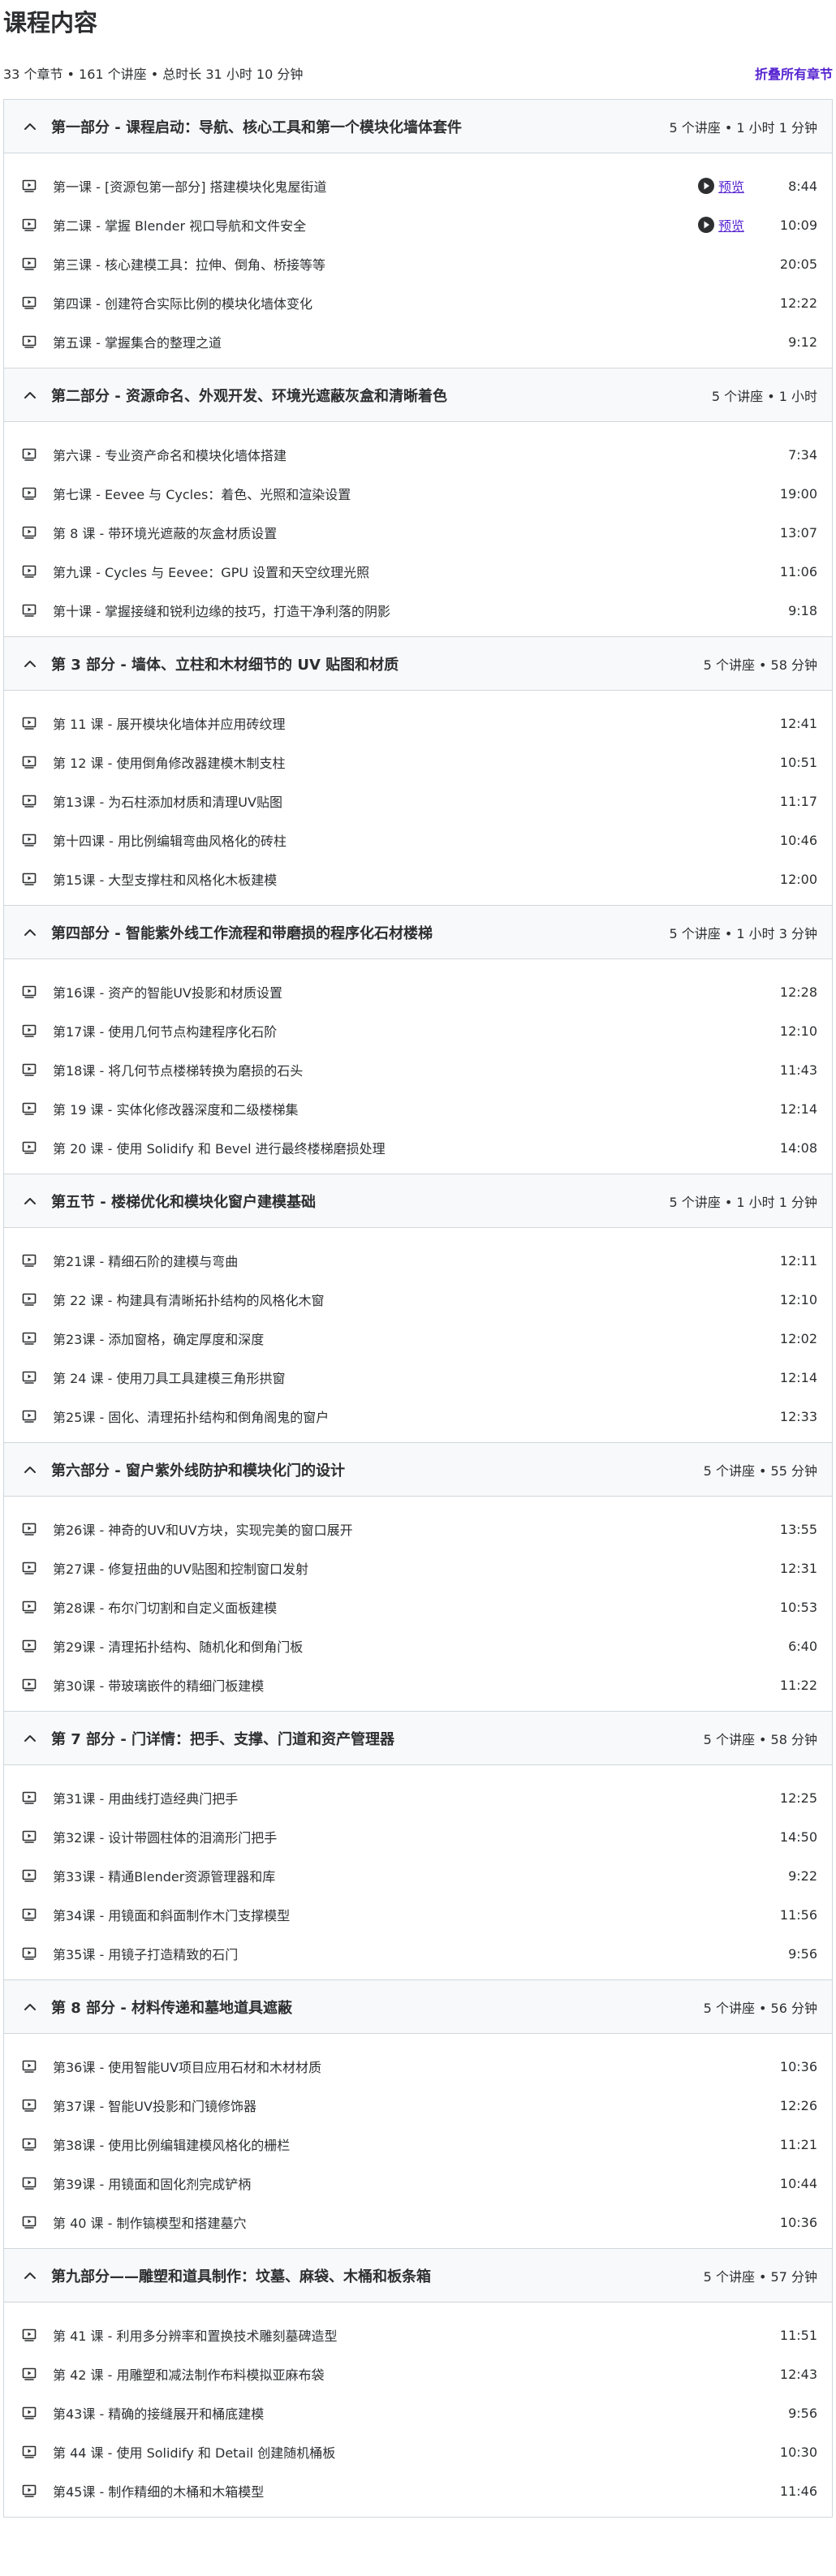 The image size is (836, 2576). Describe the element at coordinates (167, 993) in the screenshot. I see `lecture-title: 第16课 - 资产的智能UV投影和材质设置` at that location.